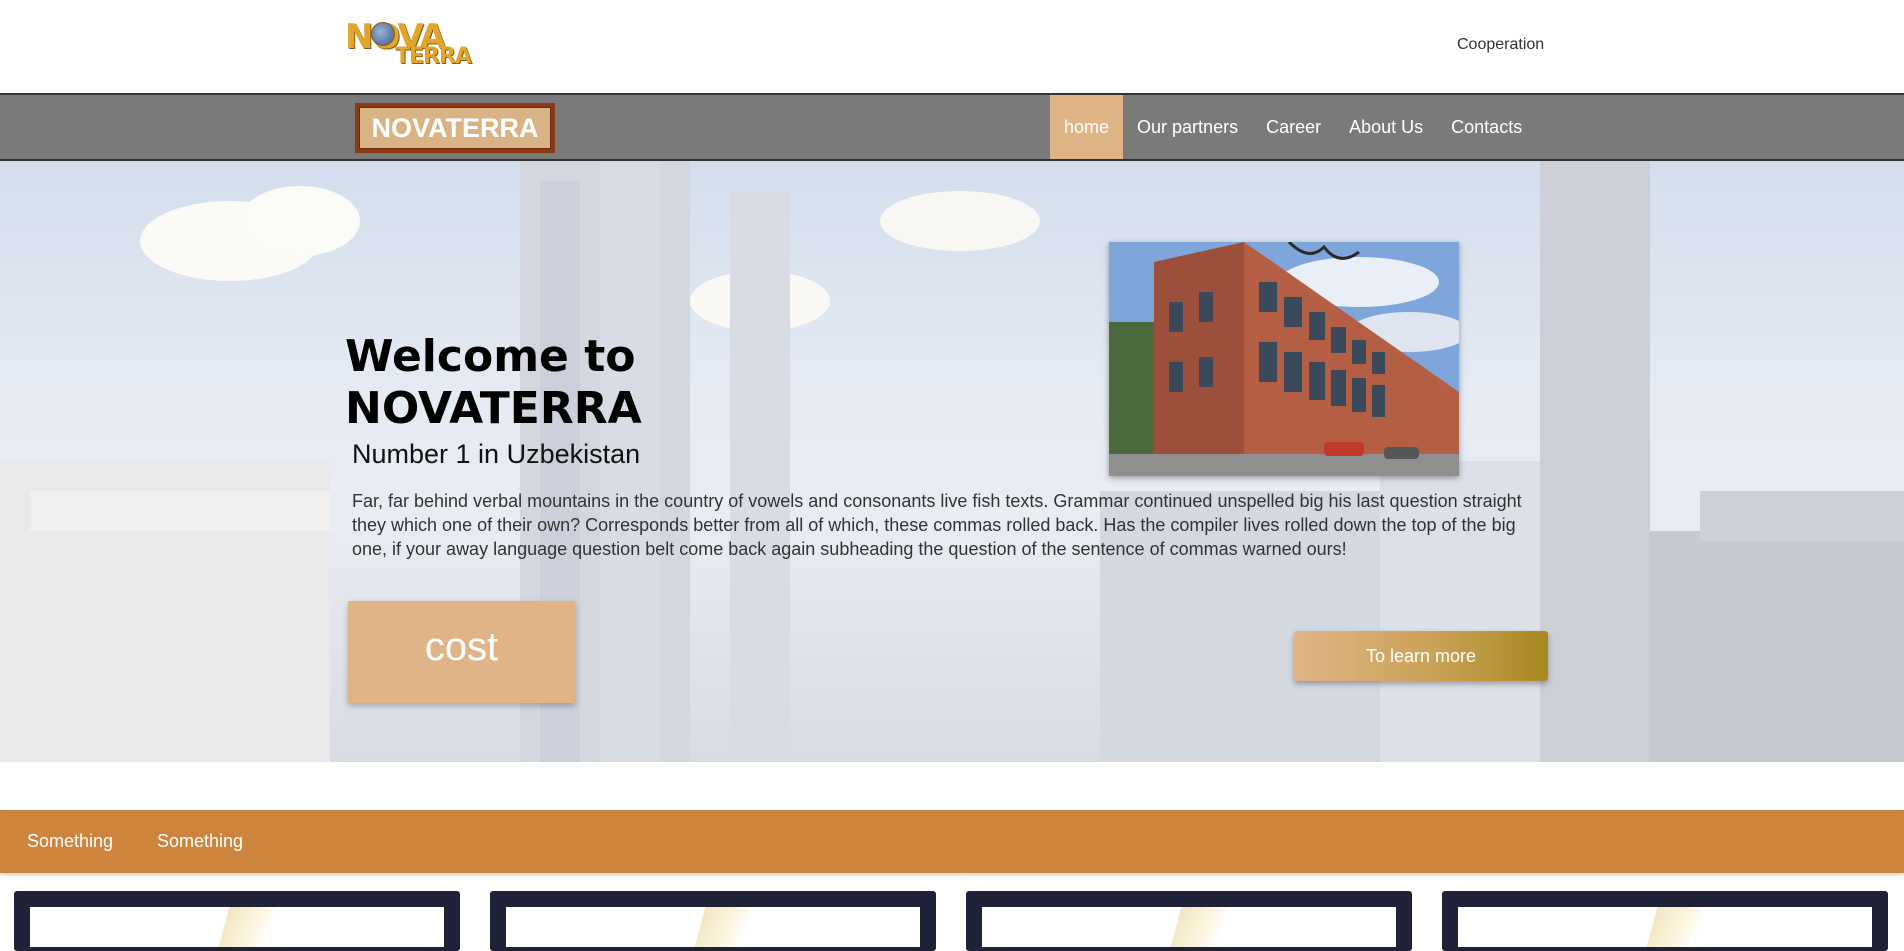 This screenshot has height=951, width=1904. What do you see at coordinates (952, 841) in the screenshot?
I see `category-bar: Something Something` at bounding box center [952, 841].